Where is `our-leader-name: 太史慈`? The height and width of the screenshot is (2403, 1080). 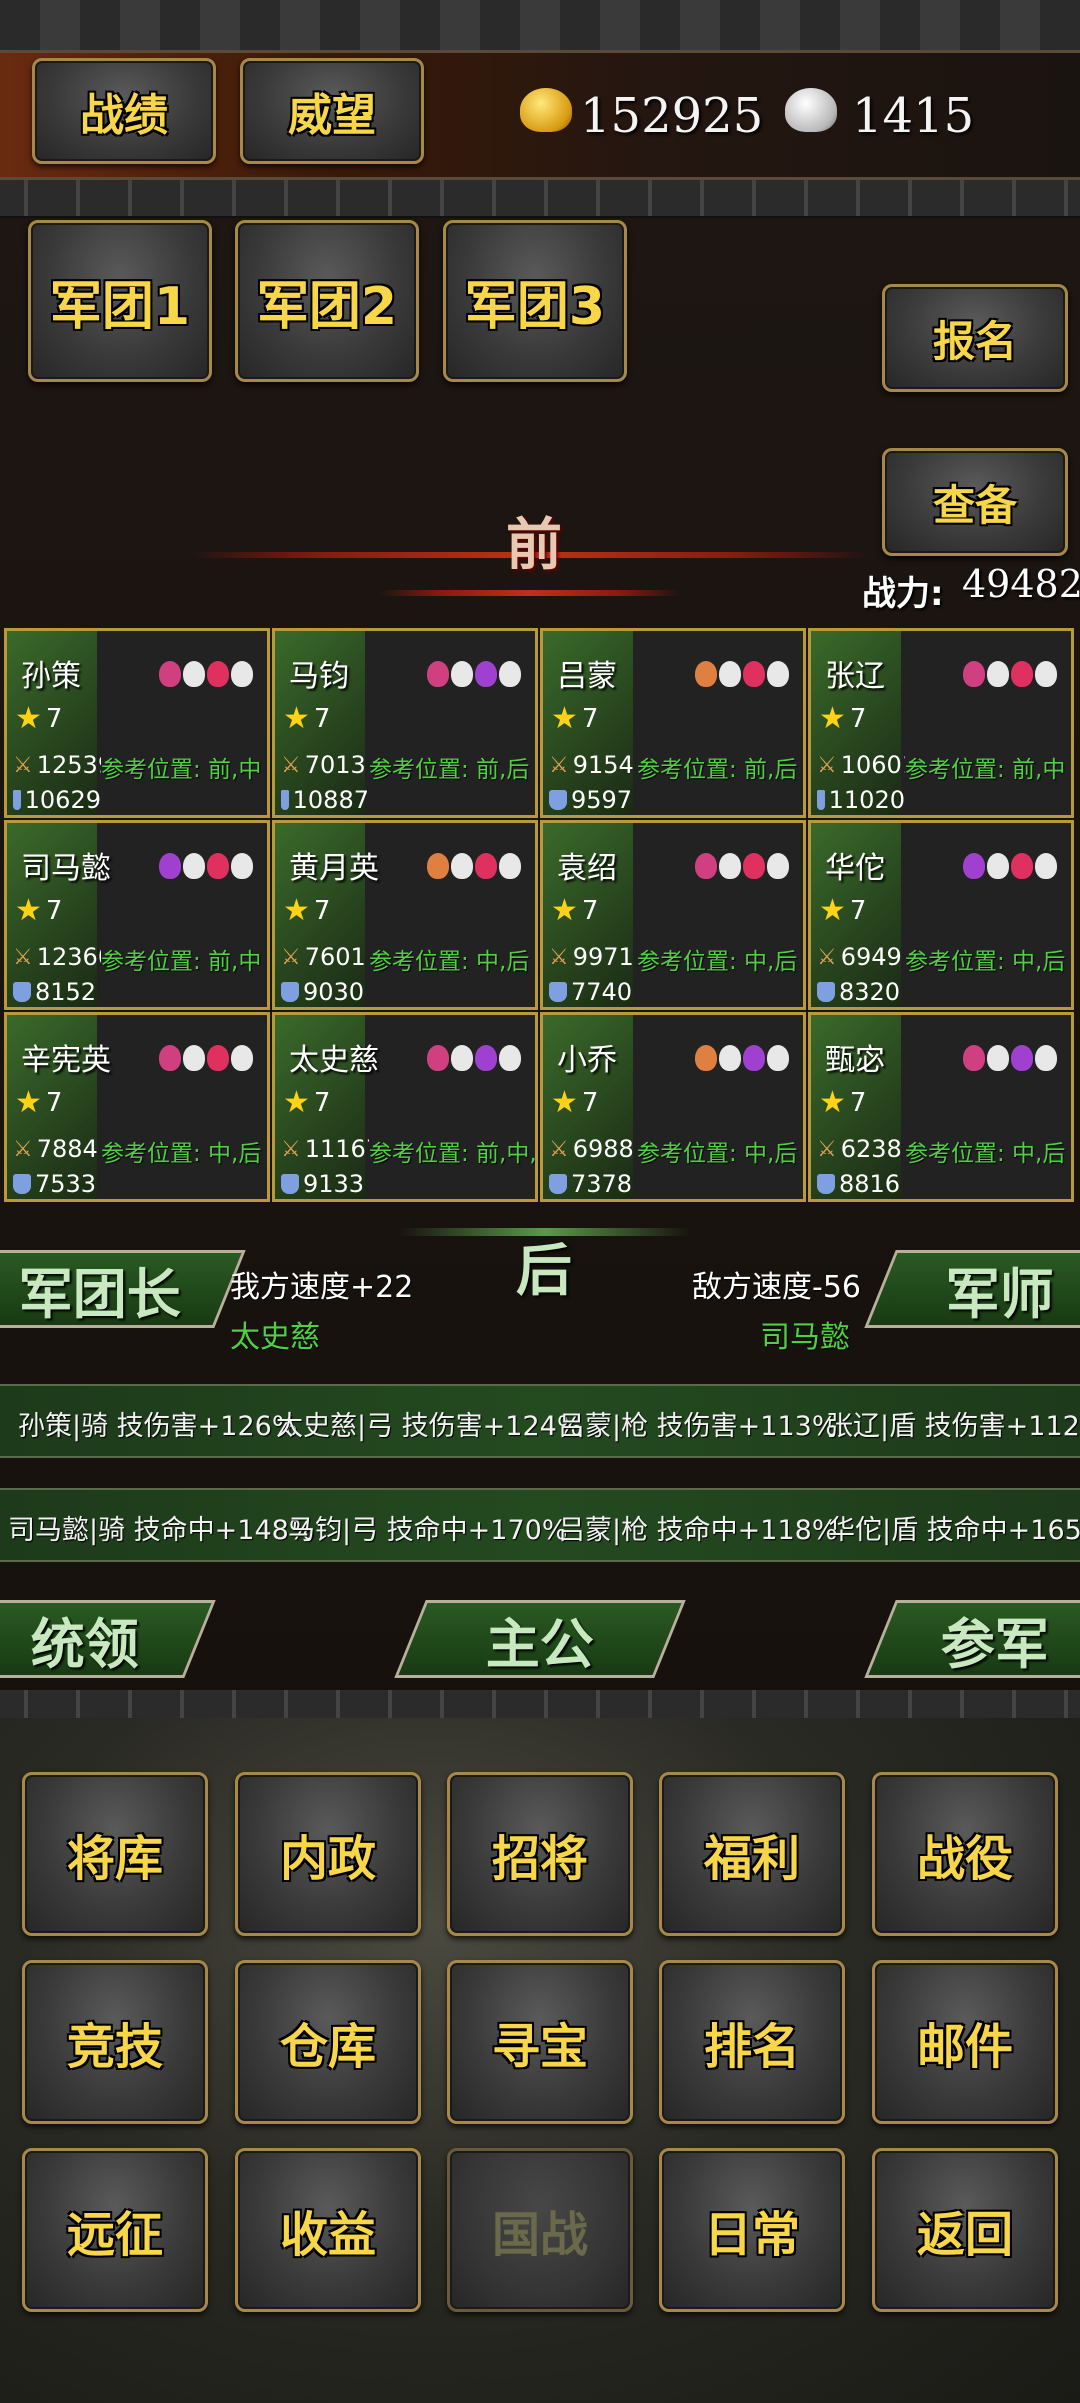
our-leader-name: 太史慈 is located at coordinates (275, 1334).